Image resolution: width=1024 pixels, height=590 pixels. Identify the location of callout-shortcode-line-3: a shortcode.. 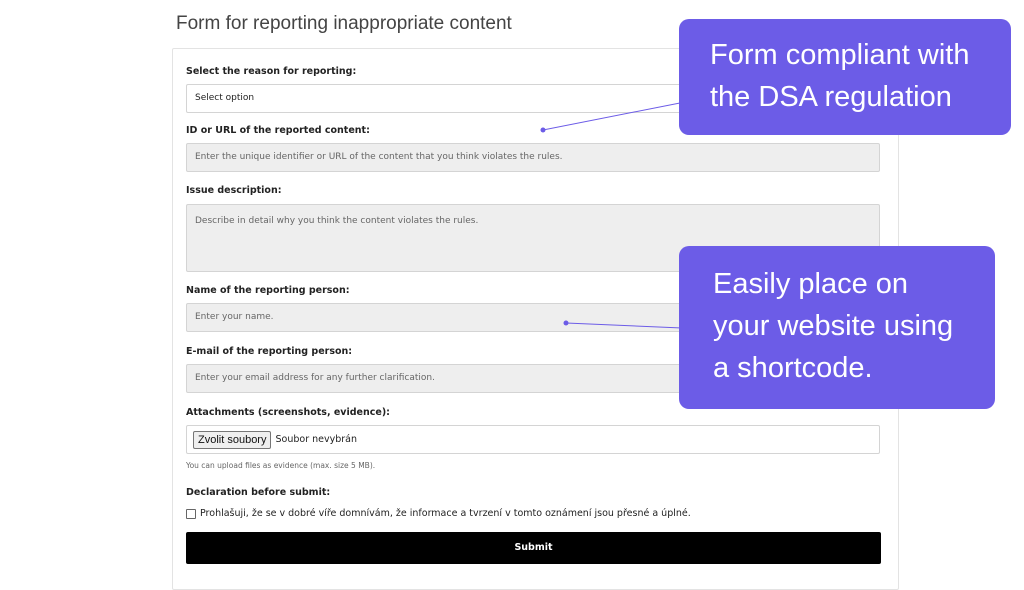
(793, 368).